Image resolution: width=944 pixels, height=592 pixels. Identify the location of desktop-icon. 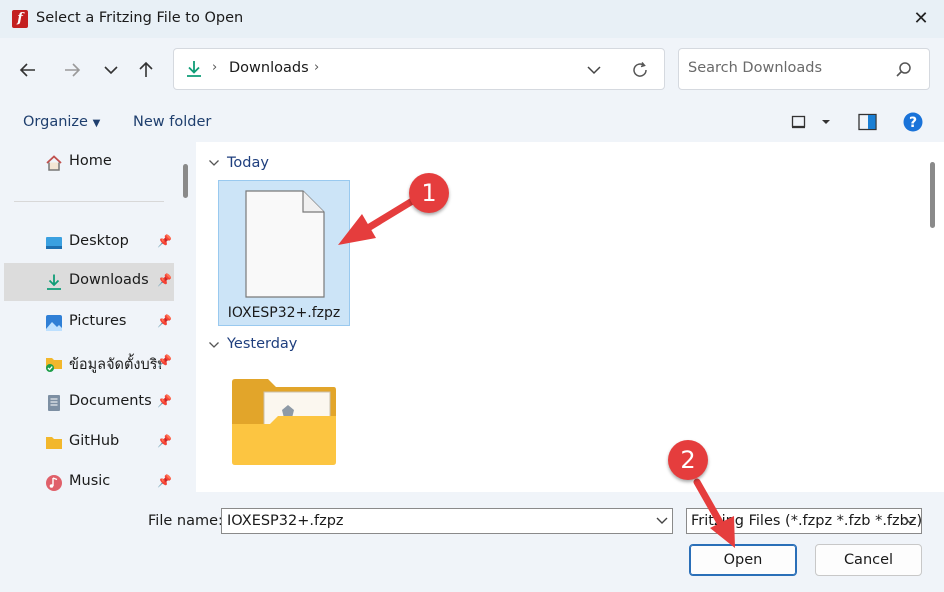
(54, 243).